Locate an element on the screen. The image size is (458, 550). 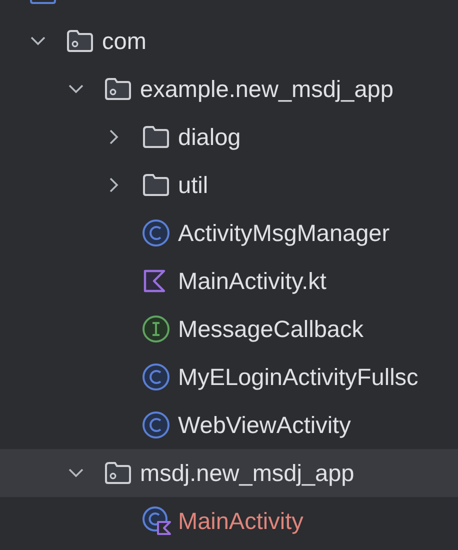
tree-item-label: MyELoginActivityFullsc is located at coordinates (298, 377).